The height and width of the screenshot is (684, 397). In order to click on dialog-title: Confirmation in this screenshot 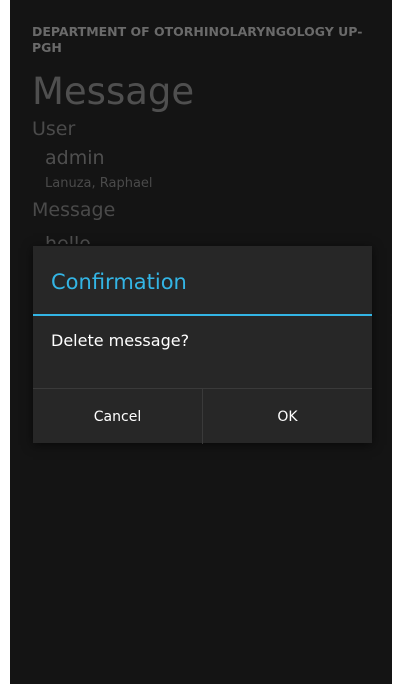, I will do `click(119, 282)`.